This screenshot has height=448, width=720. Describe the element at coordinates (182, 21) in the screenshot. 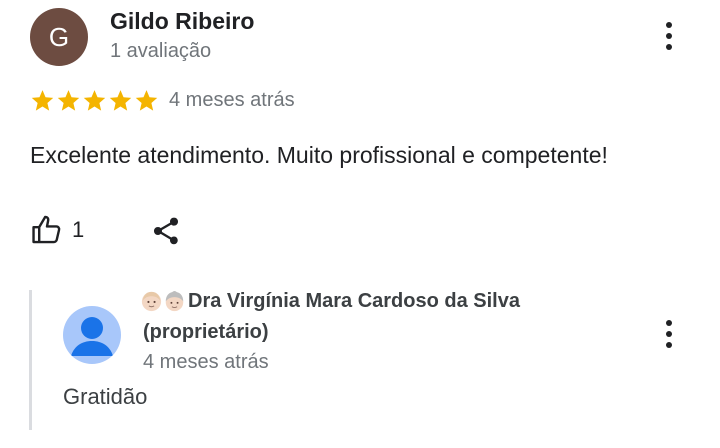

I see `author-name: Gildo Ribeiro` at that location.